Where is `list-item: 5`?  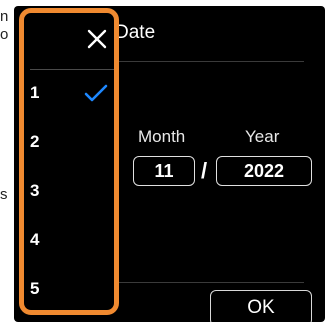 list-item: 5 is located at coordinates (69, 288).